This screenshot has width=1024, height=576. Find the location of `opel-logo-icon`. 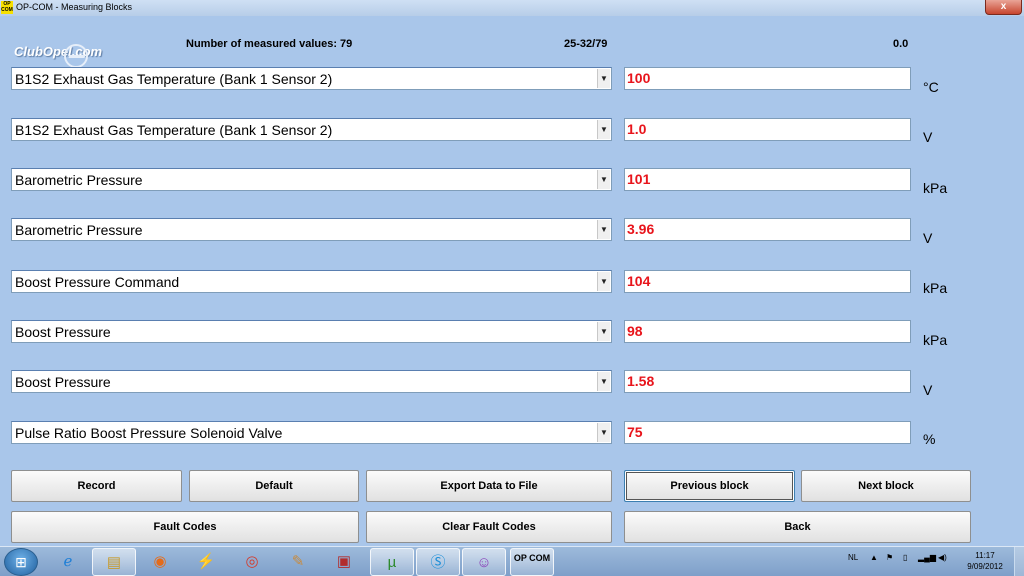

opel-logo-icon is located at coordinates (76, 56).